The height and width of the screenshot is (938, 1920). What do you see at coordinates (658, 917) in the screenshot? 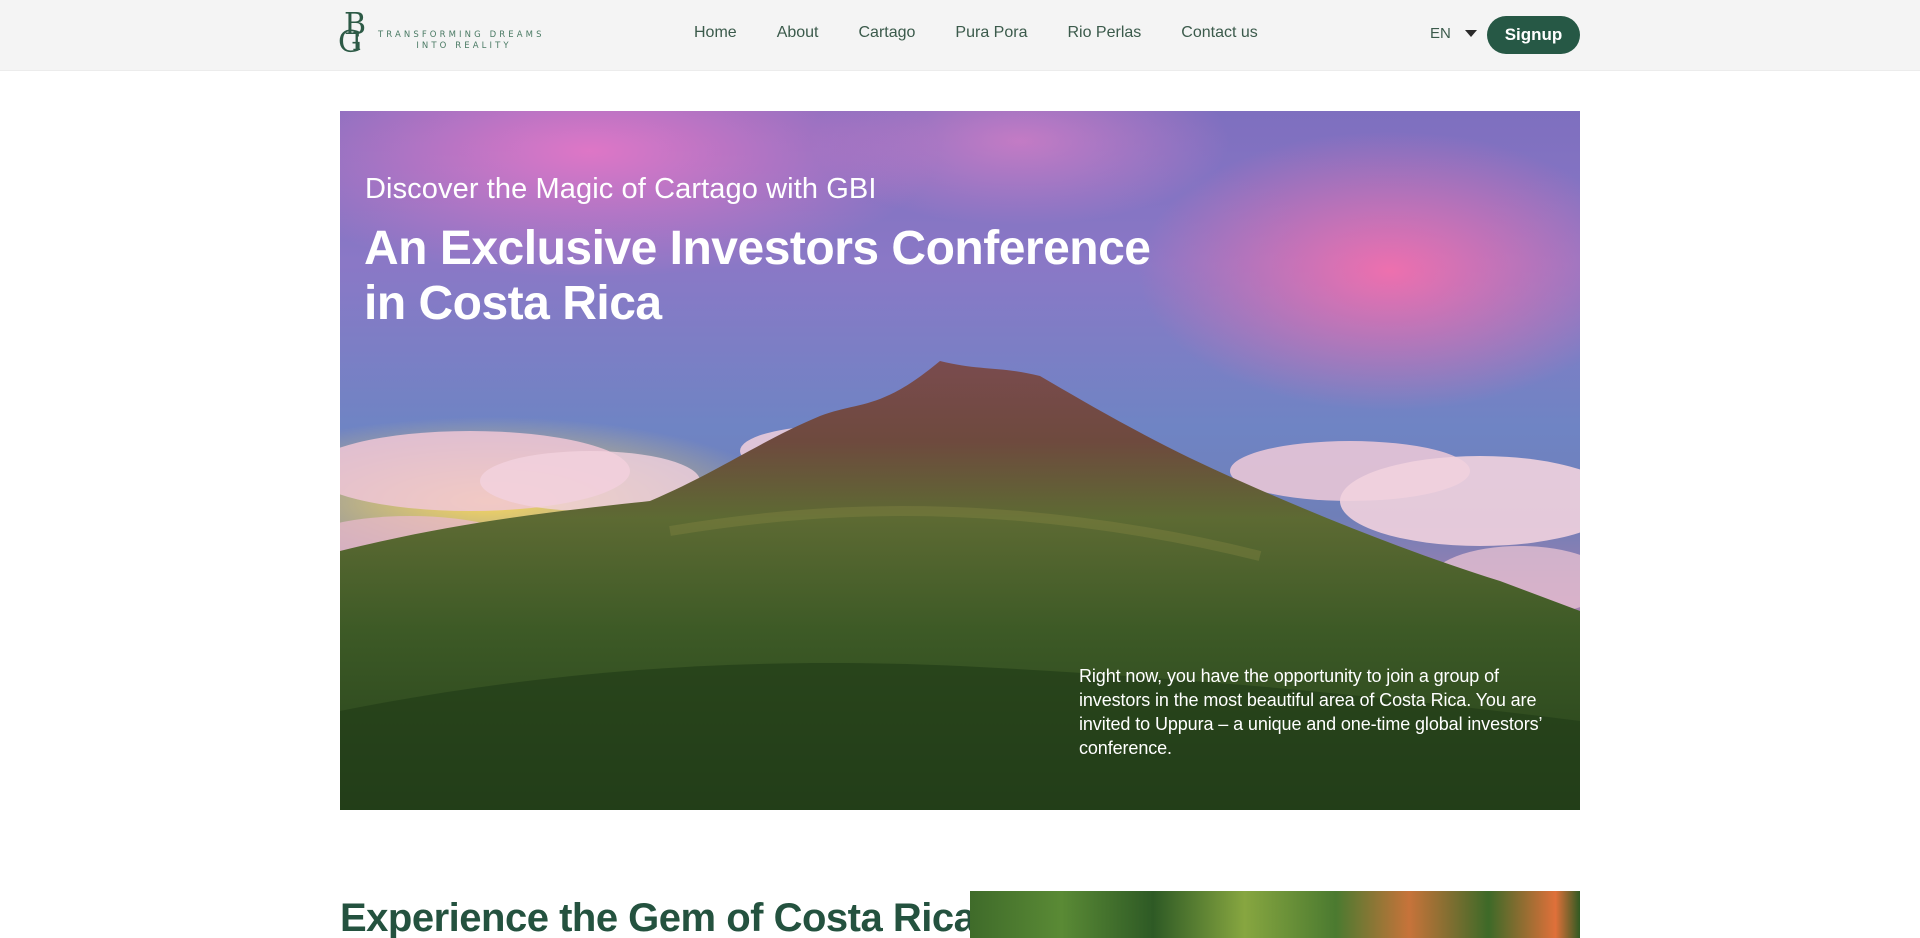
I see `section-heading: Experience the Gem of Costa Rica` at bounding box center [658, 917].